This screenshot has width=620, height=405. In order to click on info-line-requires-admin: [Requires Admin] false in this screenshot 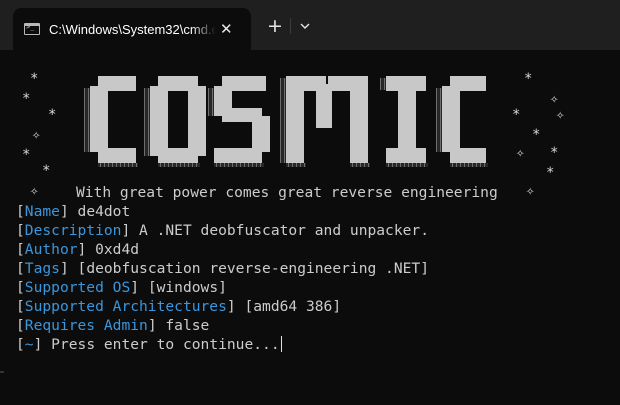, I will do `click(113, 325)`.